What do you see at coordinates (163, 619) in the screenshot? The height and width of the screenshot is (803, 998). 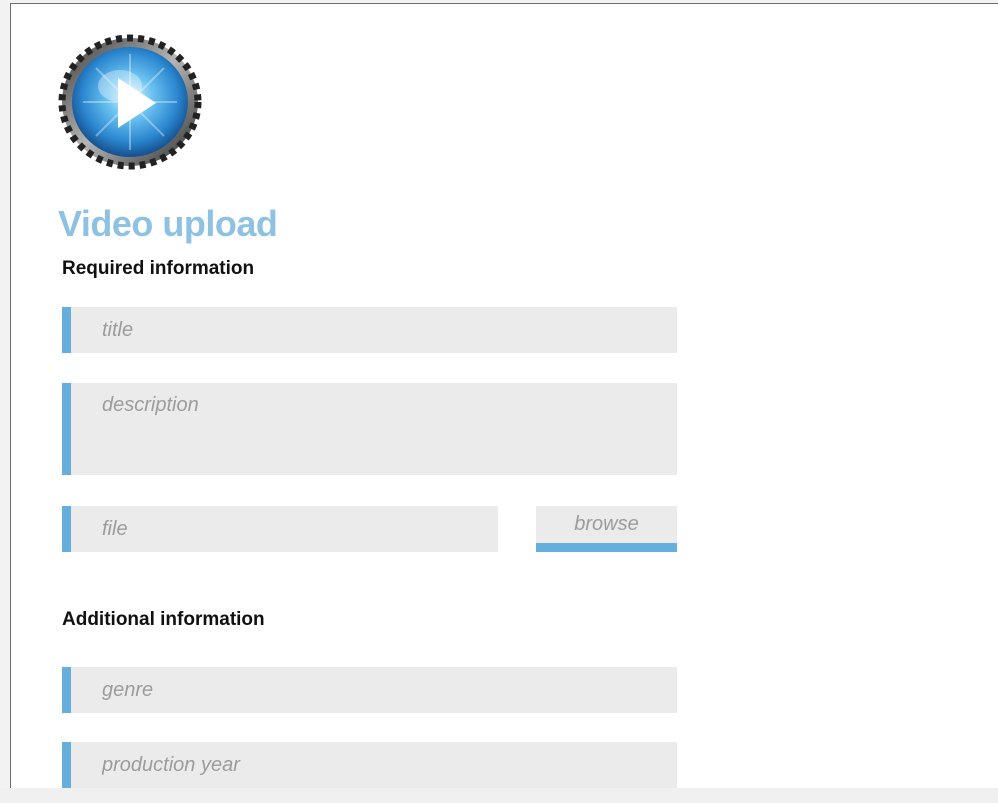 I see `additional-information-heading: Additional information` at bounding box center [163, 619].